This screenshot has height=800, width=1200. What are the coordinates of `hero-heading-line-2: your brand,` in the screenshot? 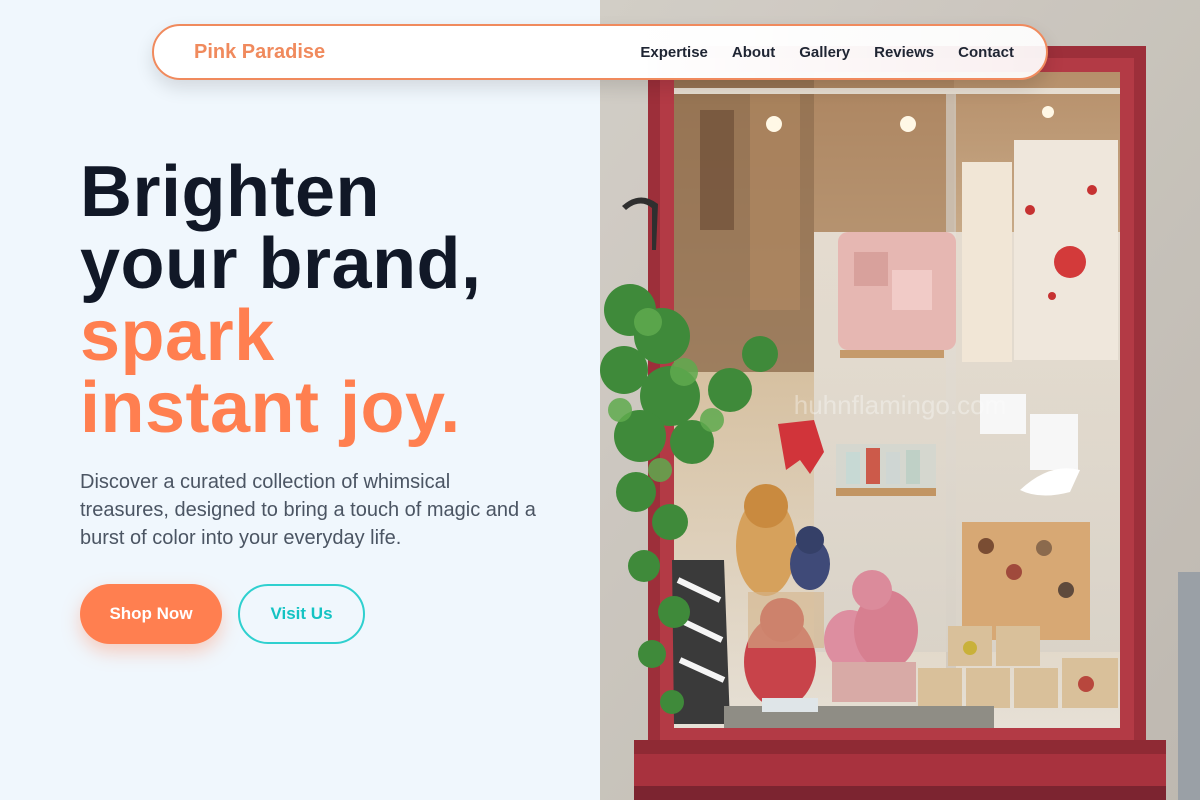 It's located at (281, 264).